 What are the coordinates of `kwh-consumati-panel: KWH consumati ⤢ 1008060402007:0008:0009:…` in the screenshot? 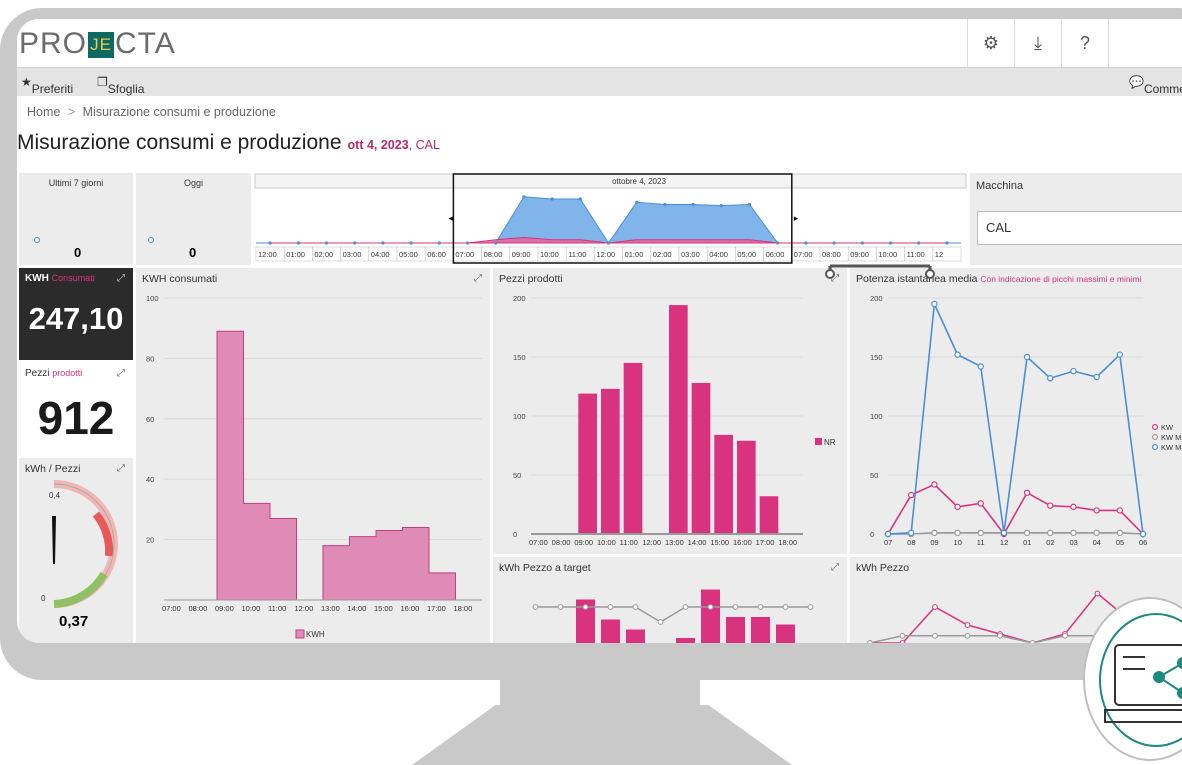 It's located at (313, 455).